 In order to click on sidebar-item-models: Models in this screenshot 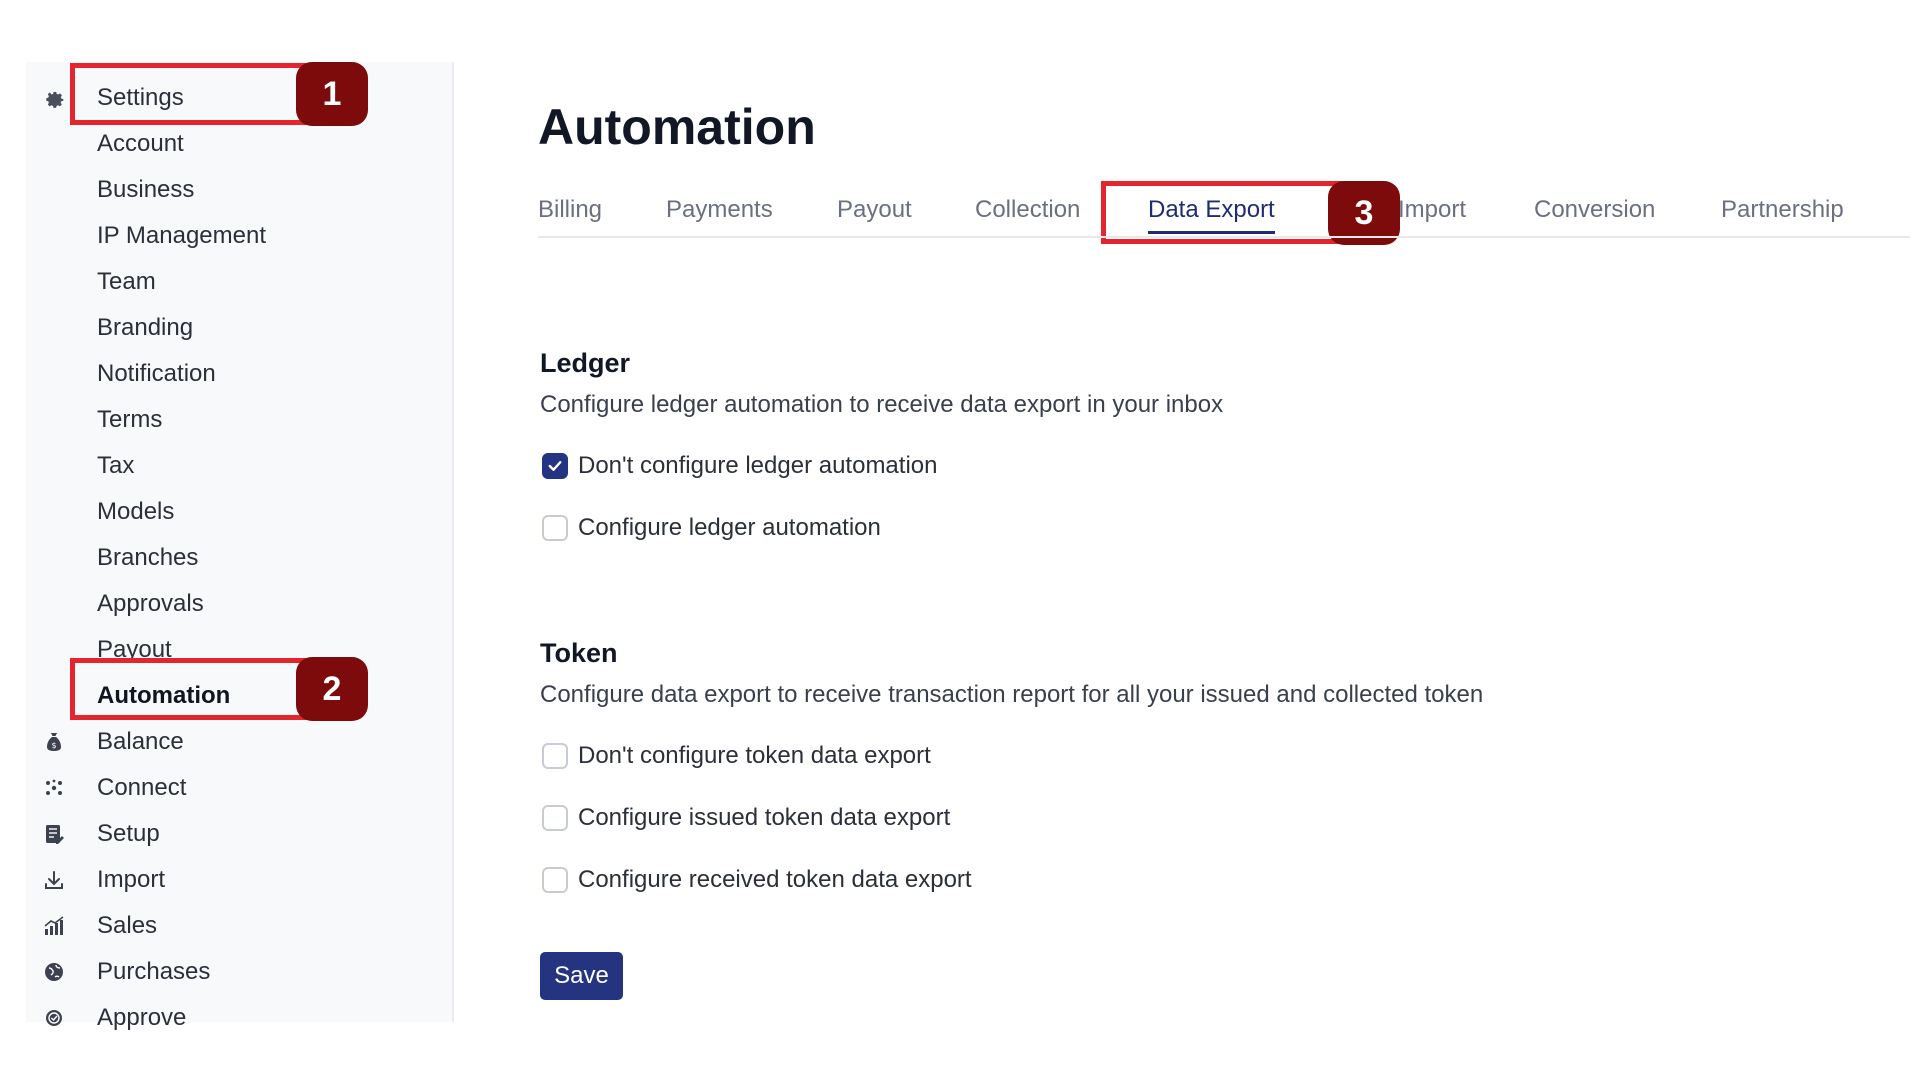, I will do `click(236, 512)`.